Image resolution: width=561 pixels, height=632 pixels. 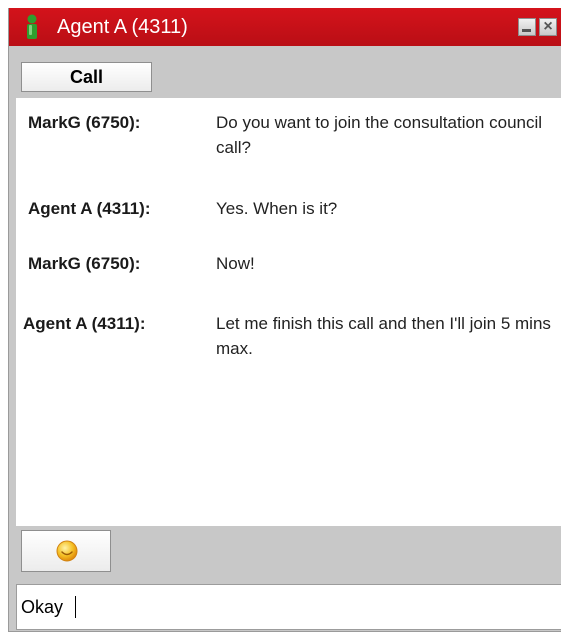 I want to click on close-icon: ×, so click(x=548, y=26).